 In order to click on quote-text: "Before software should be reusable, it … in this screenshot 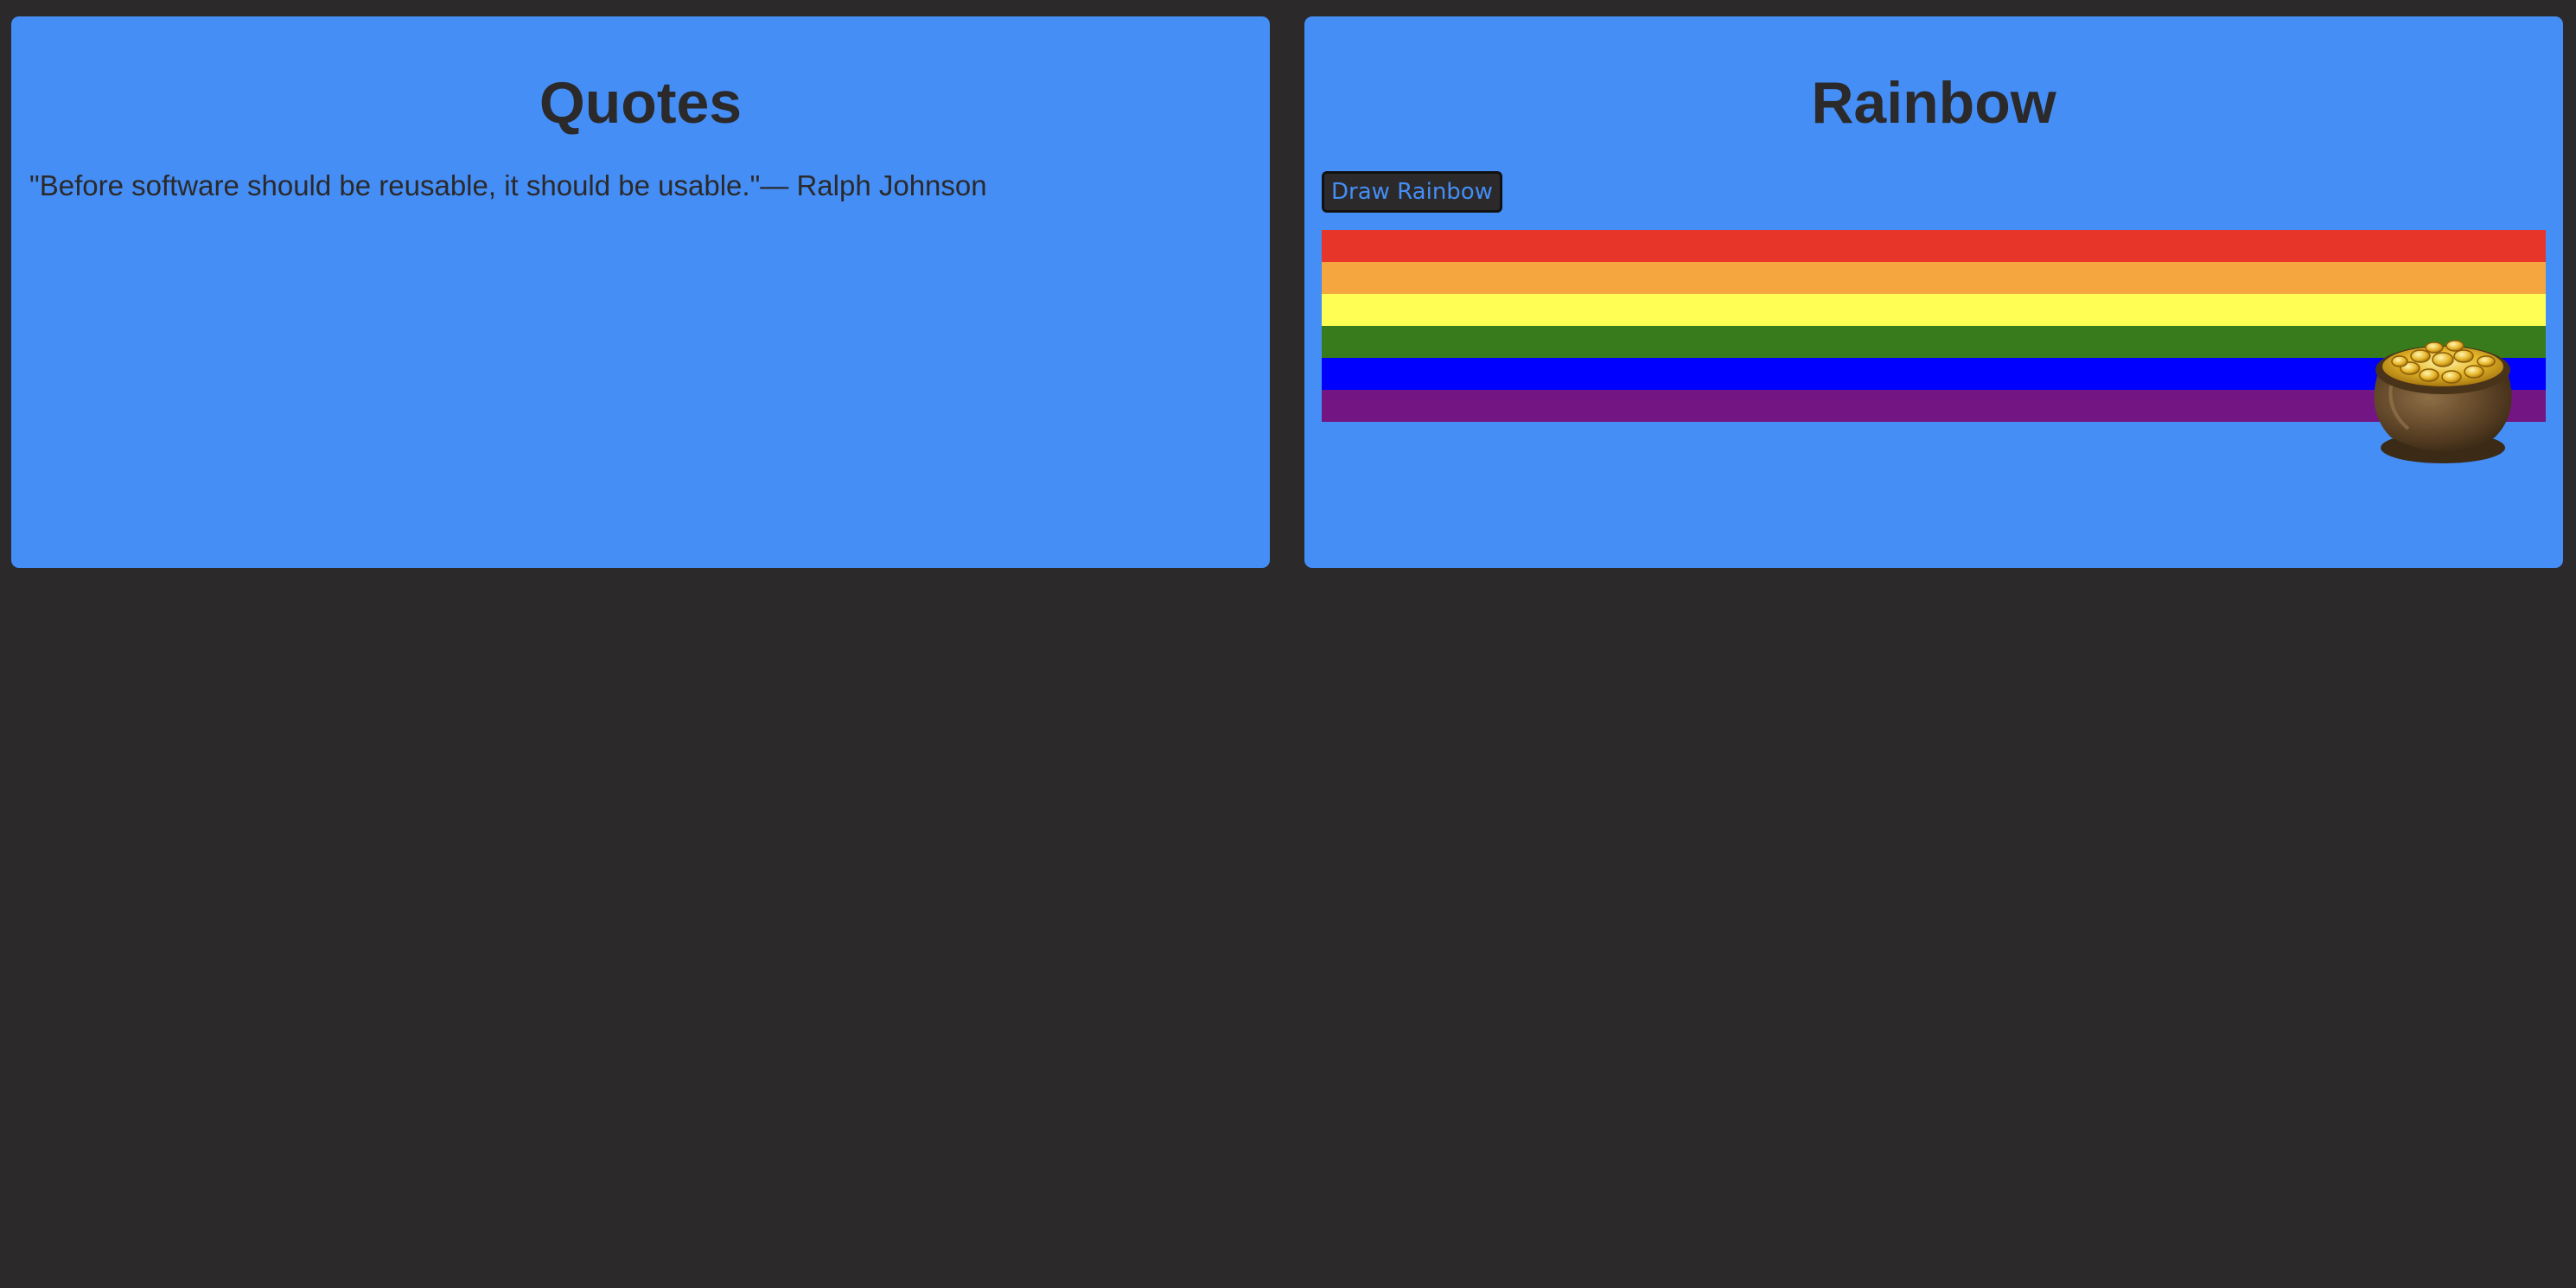, I will do `click(508, 185)`.